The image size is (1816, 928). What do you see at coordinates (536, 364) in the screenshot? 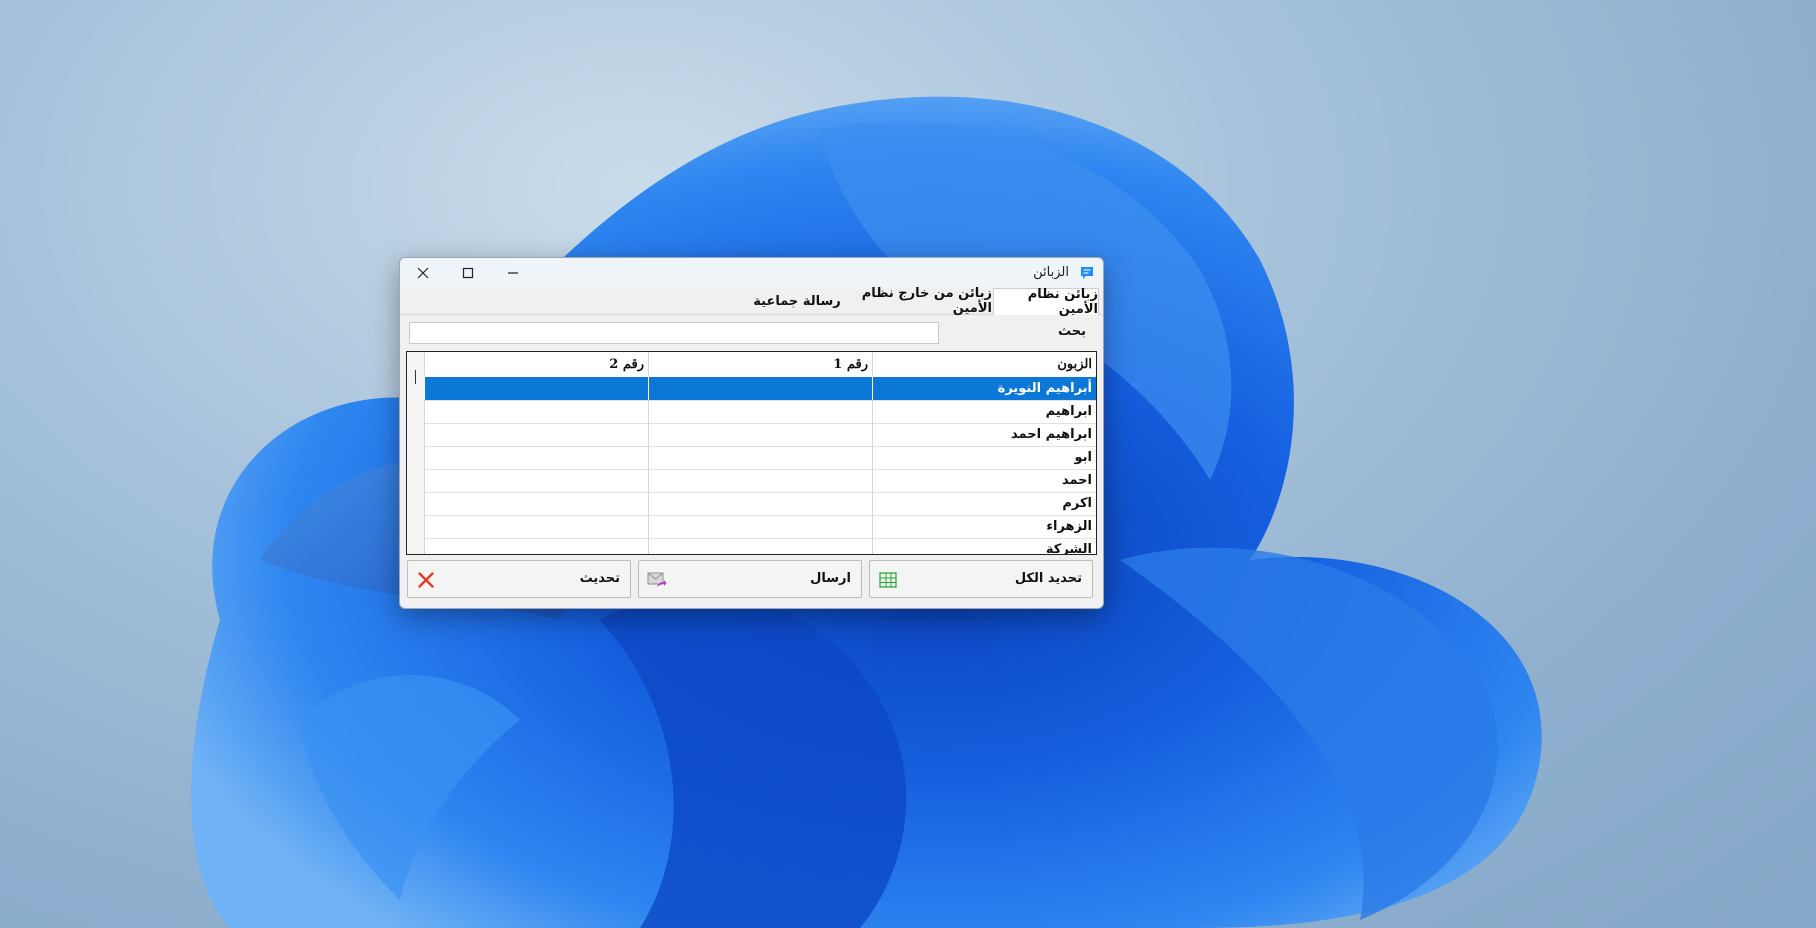
I see `column-header-number-2: رقم 2` at bounding box center [536, 364].